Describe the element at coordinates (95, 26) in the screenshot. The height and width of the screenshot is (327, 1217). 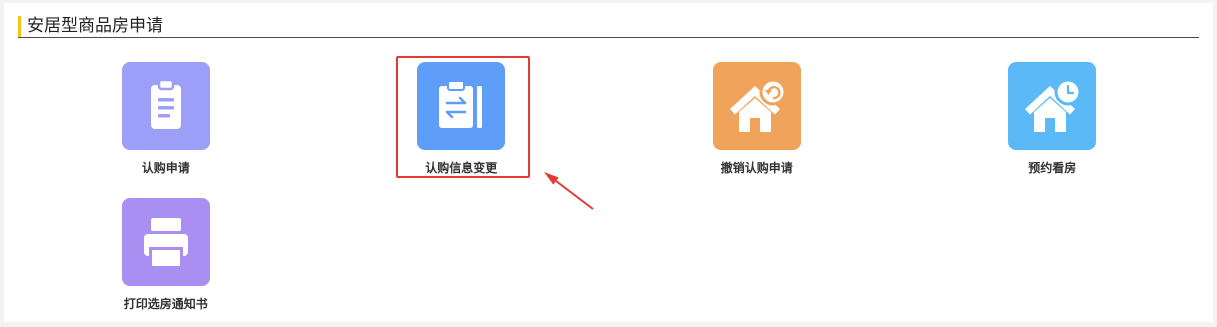
I see `section-title: 安居型商品房申请` at that location.